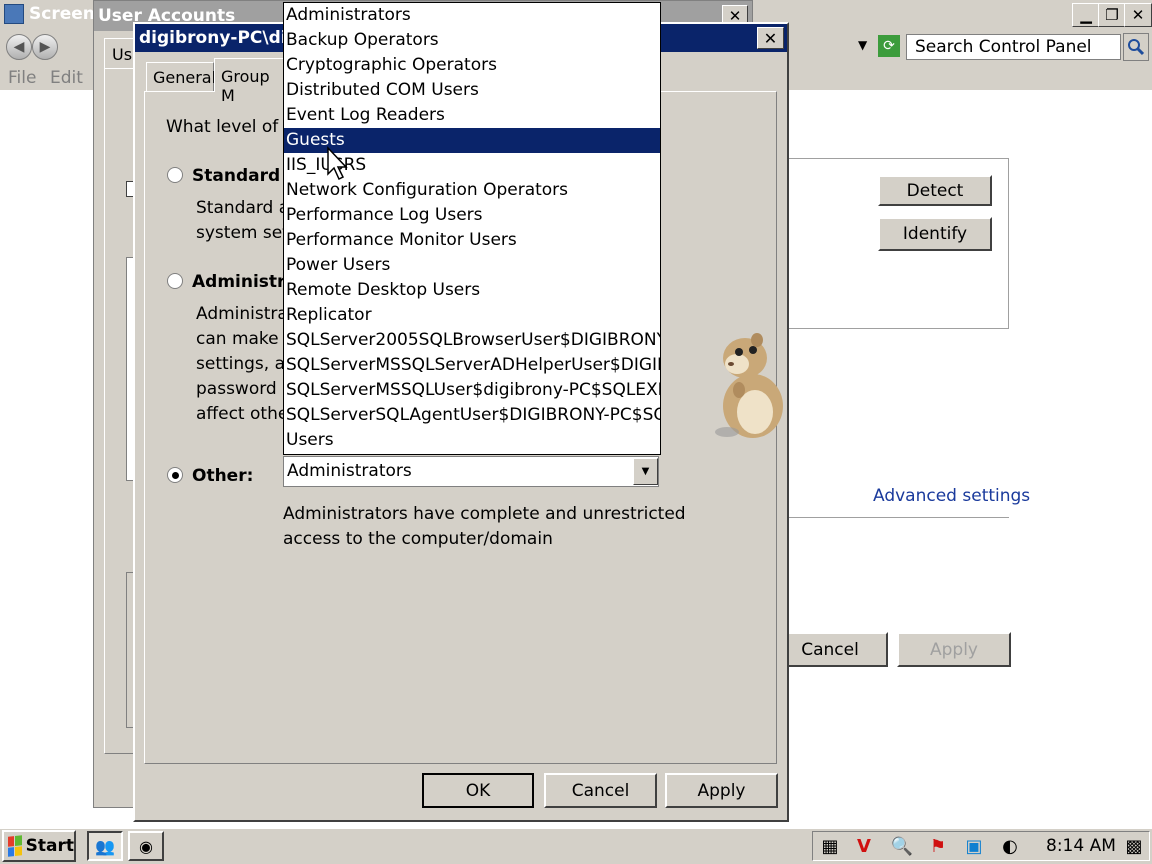 The width and height of the screenshot is (1152, 864). What do you see at coordinates (721, 790) in the screenshot?
I see `dialog-apply-button: Apply` at bounding box center [721, 790].